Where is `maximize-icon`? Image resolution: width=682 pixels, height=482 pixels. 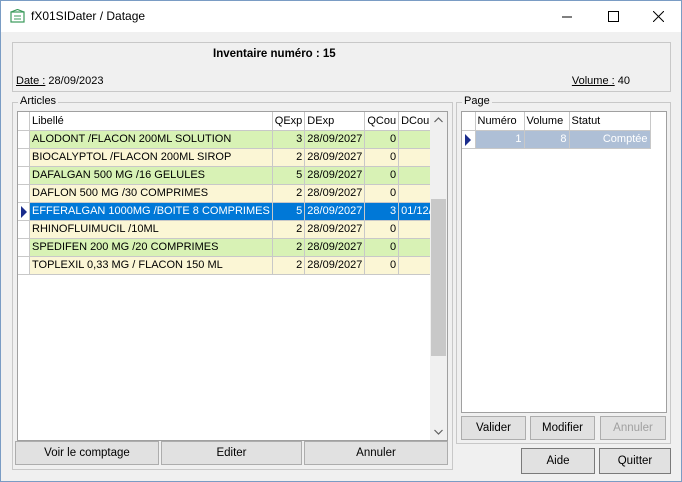 maximize-icon is located at coordinates (613, 16).